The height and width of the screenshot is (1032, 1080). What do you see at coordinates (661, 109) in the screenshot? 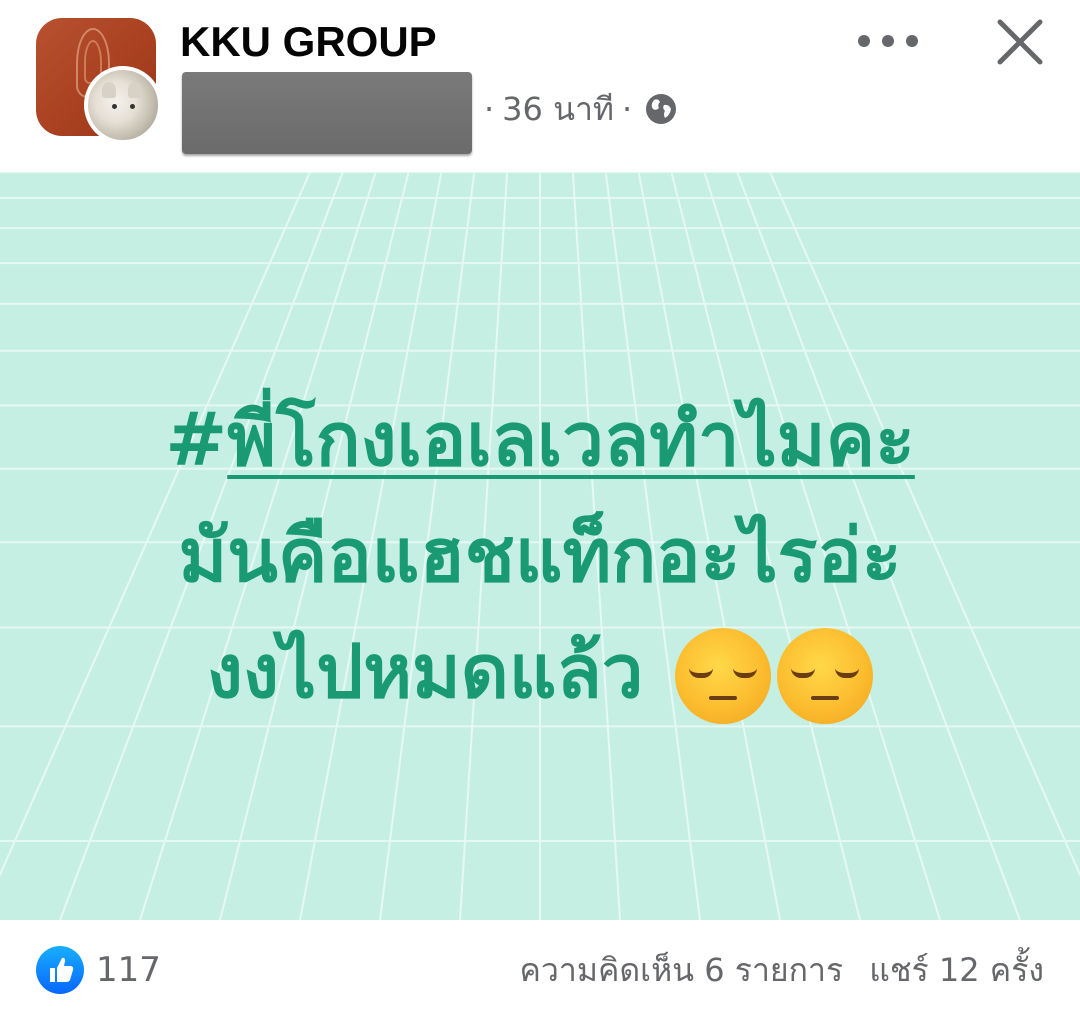
I see `globe-icon` at bounding box center [661, 109].